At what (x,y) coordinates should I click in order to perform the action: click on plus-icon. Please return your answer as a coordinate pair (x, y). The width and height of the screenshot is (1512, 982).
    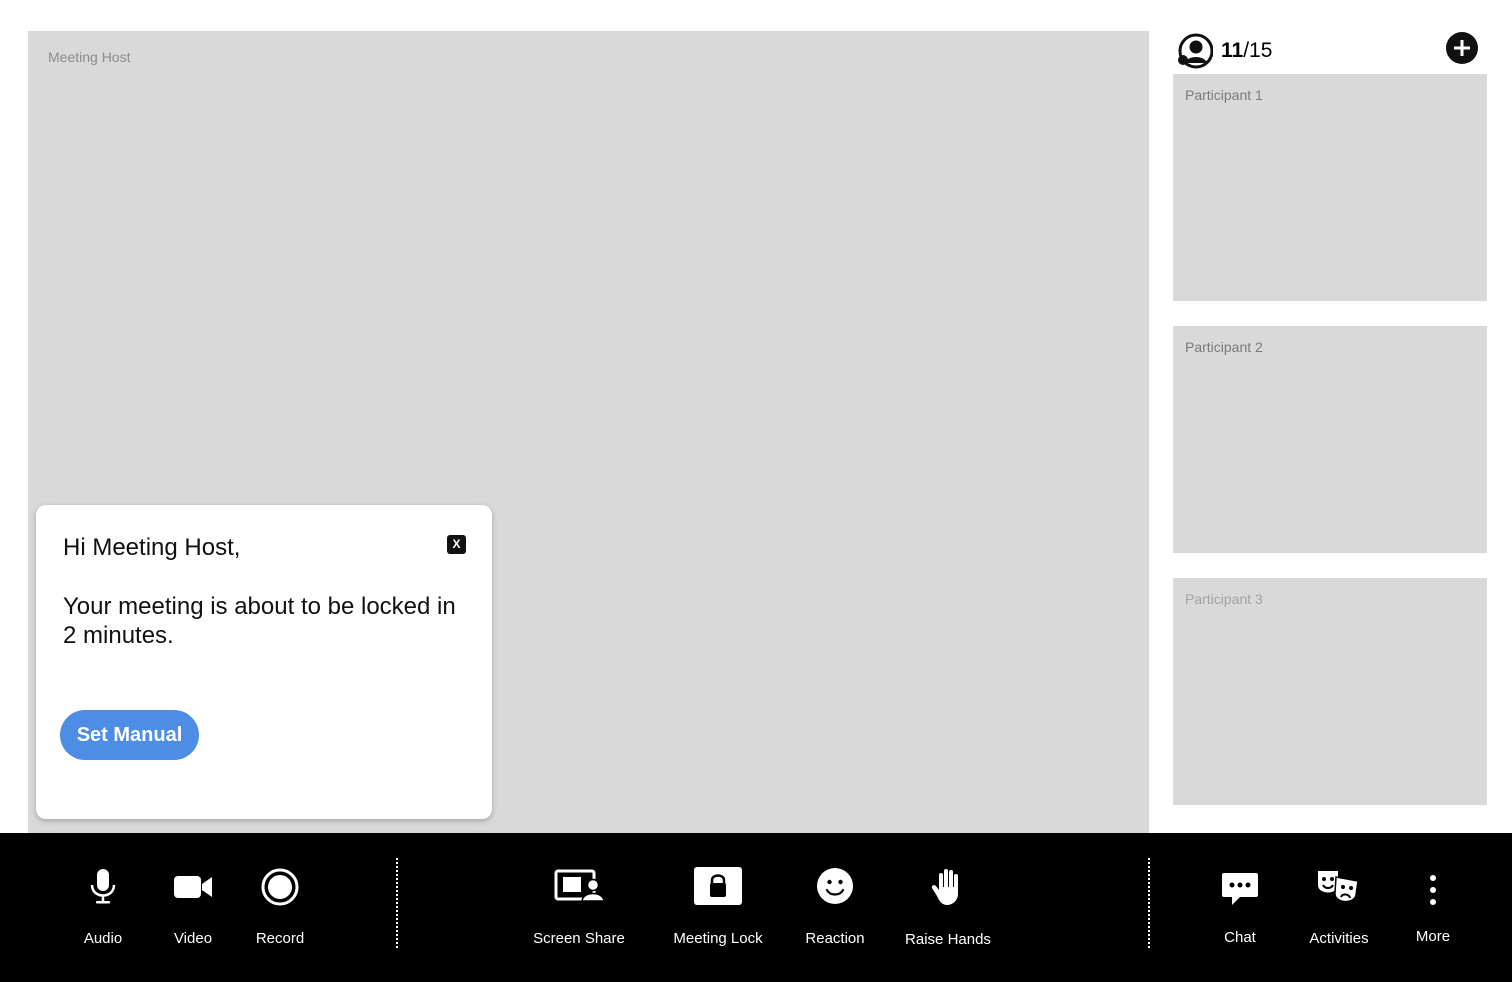
    Looking at the image, I should click on (1462, 48).